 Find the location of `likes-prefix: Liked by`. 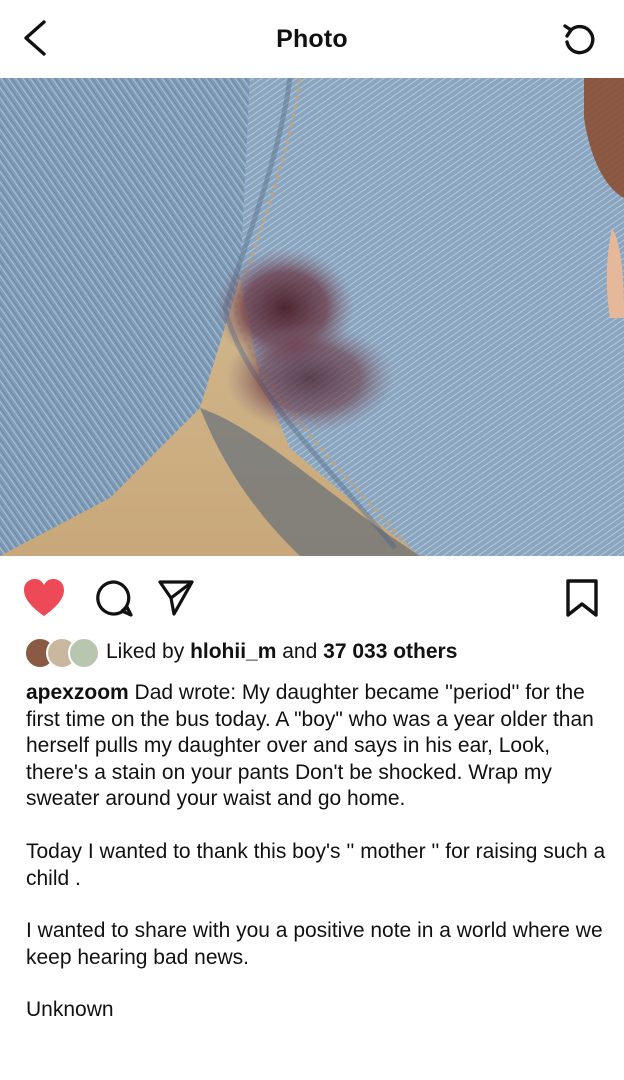

likes-prefix: Liked by is located at coordinates (145, 651).